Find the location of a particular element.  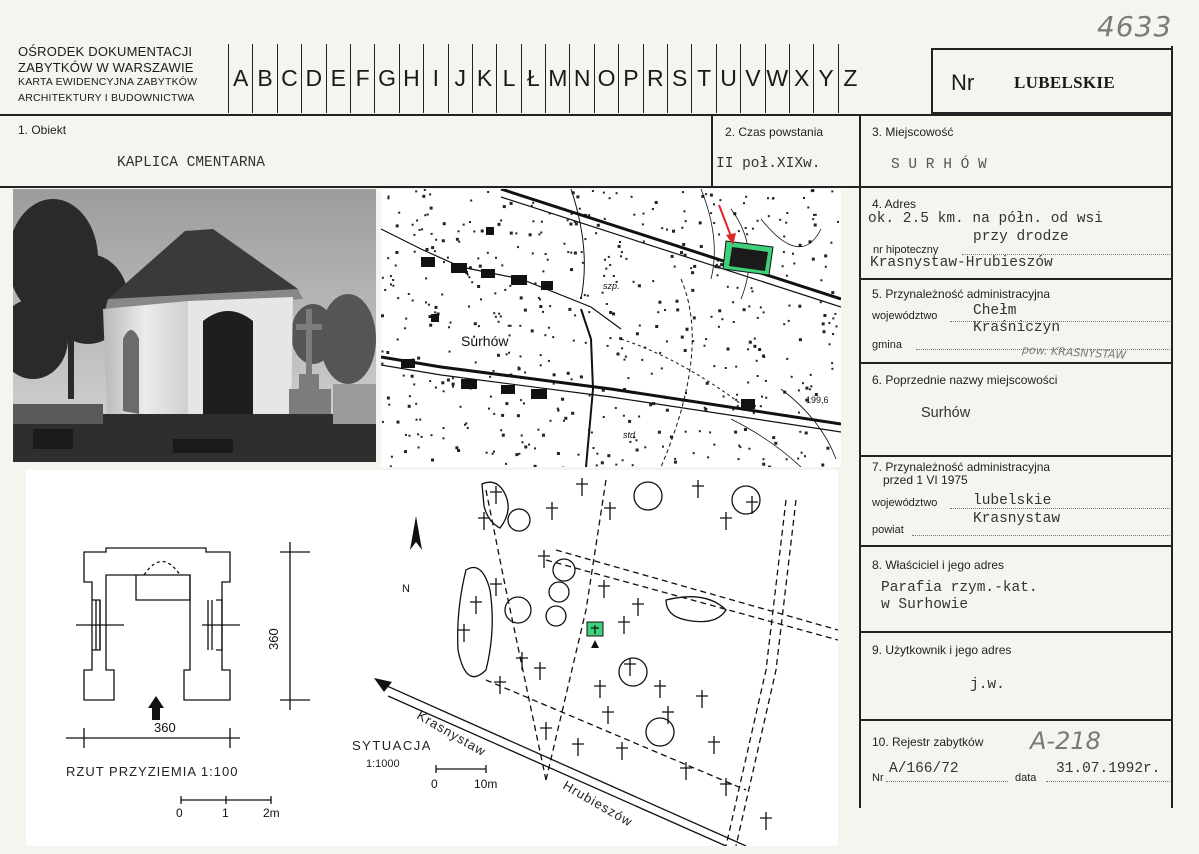

uzytkownik-value: j.w. is located at coordinates (987, 685).